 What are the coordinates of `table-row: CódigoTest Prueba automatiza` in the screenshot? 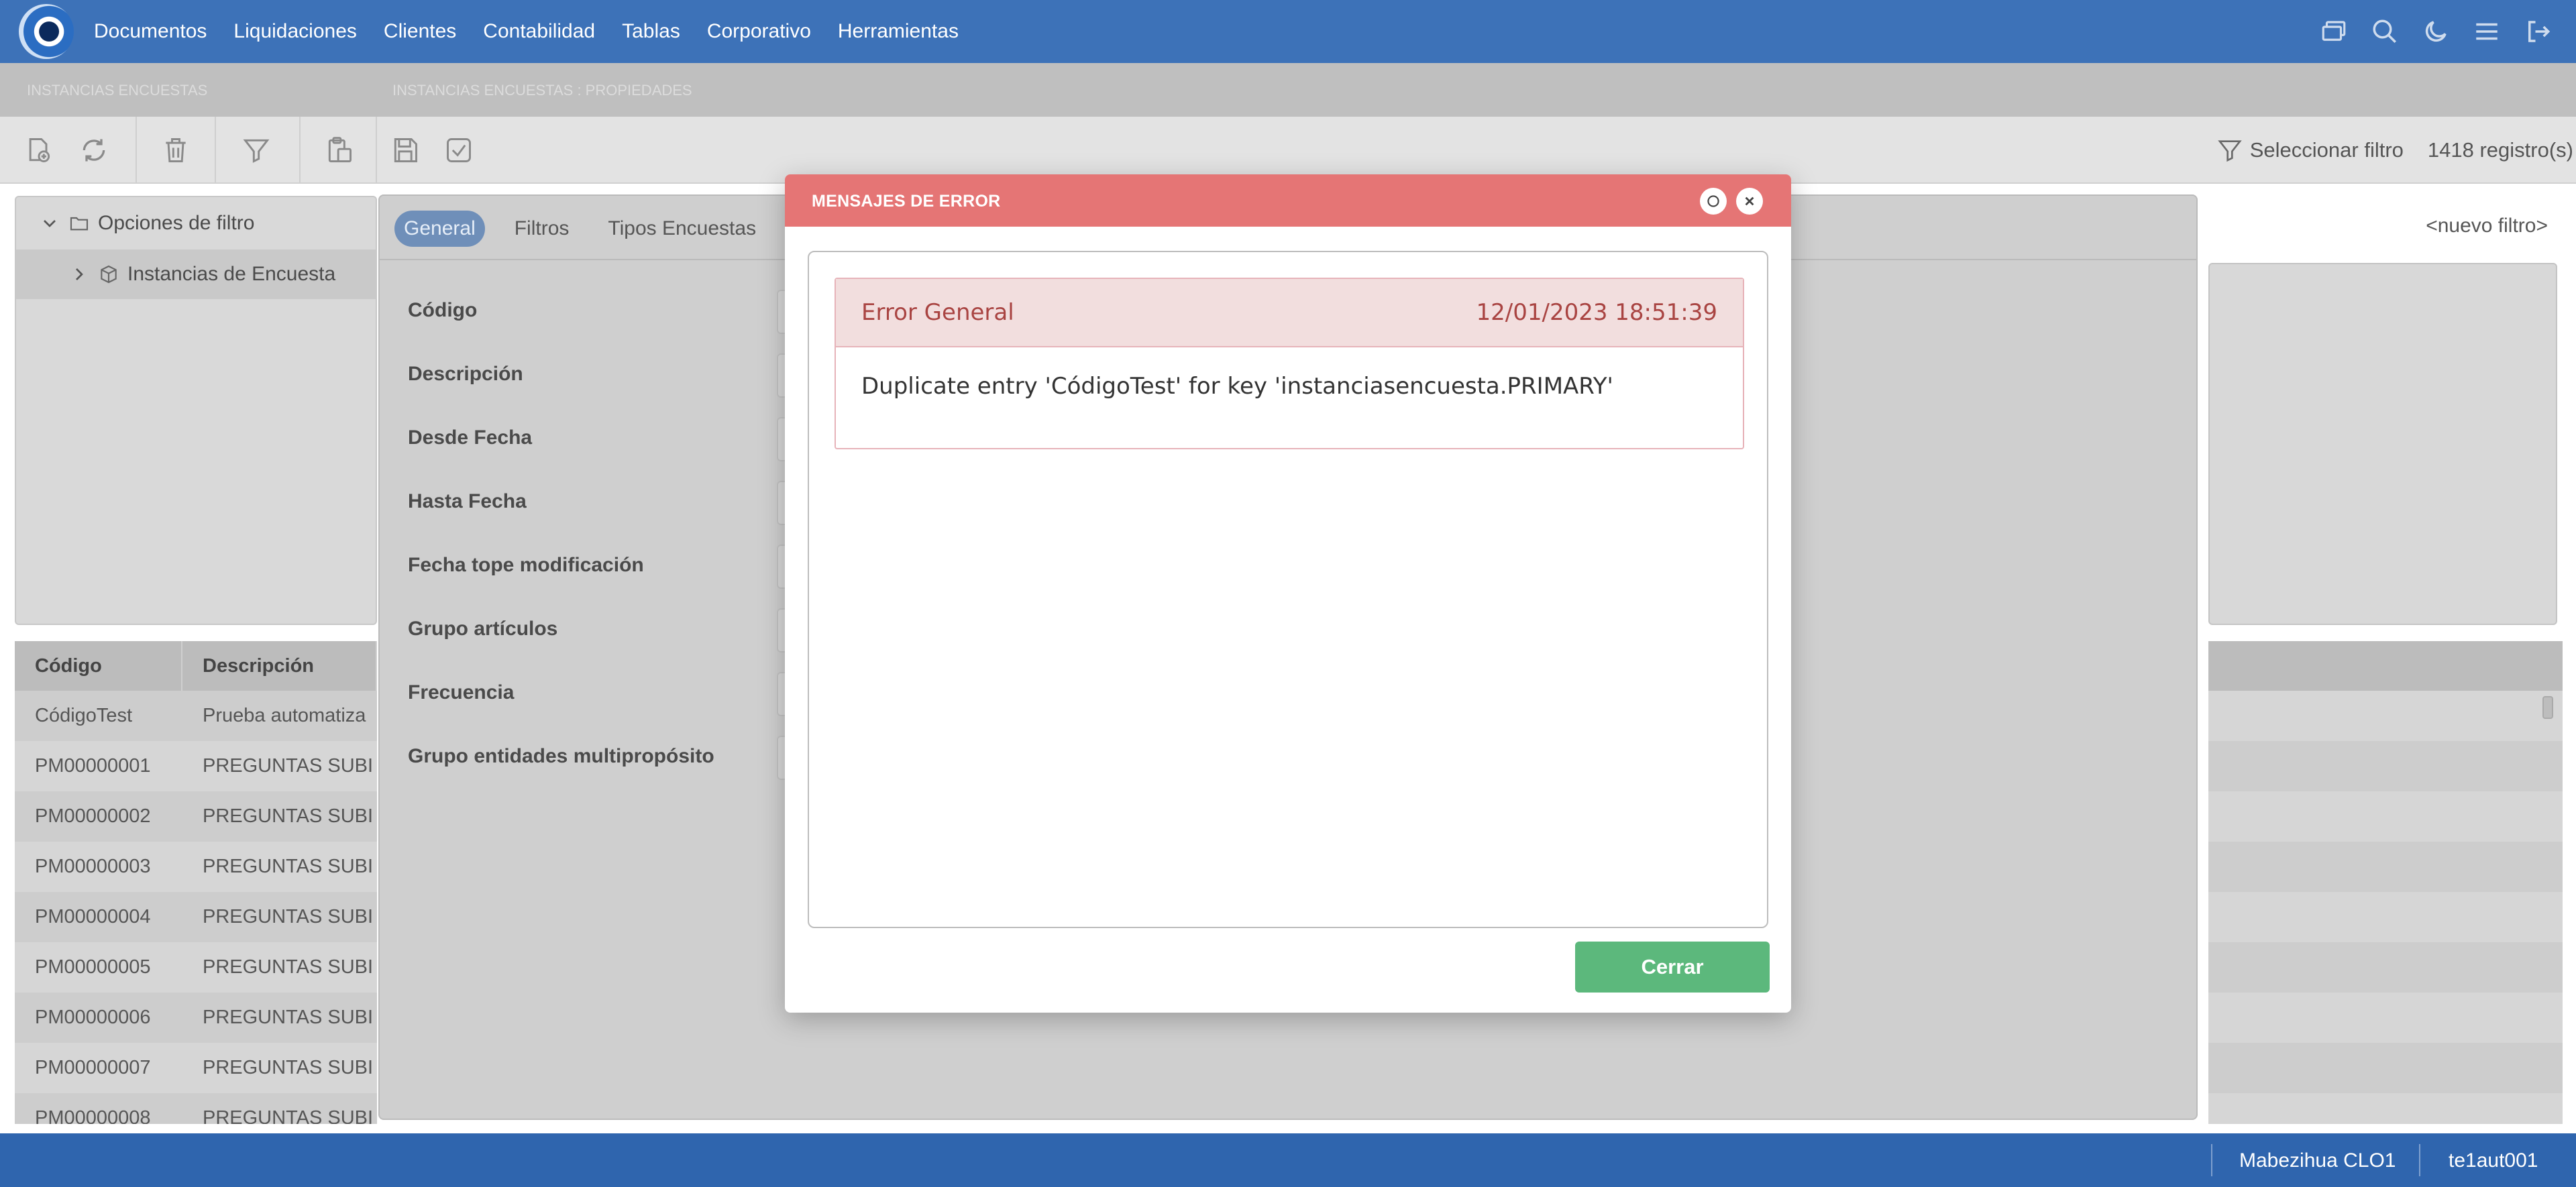 It's located at (196, 716).